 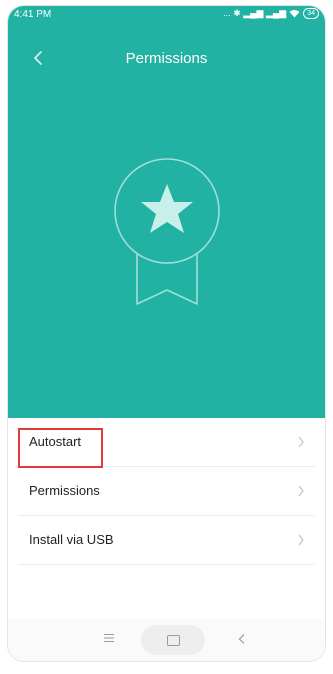 I want to click on home-icon, so click(x=173, y=640).